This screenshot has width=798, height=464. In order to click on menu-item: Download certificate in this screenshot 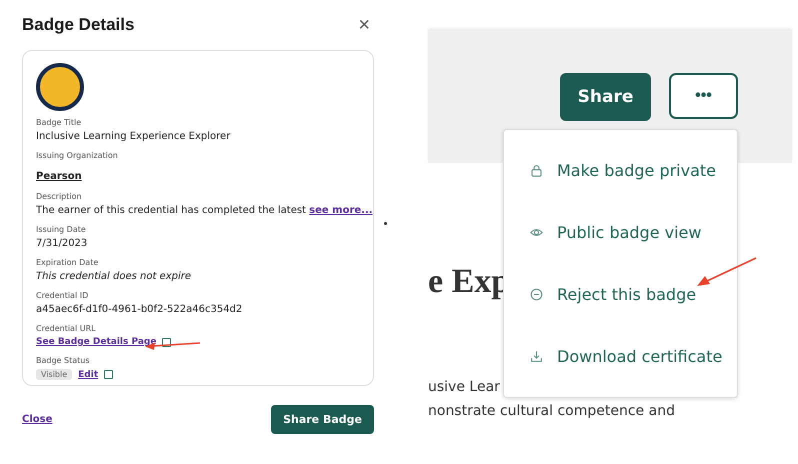, I will do `click(620, 356)`.